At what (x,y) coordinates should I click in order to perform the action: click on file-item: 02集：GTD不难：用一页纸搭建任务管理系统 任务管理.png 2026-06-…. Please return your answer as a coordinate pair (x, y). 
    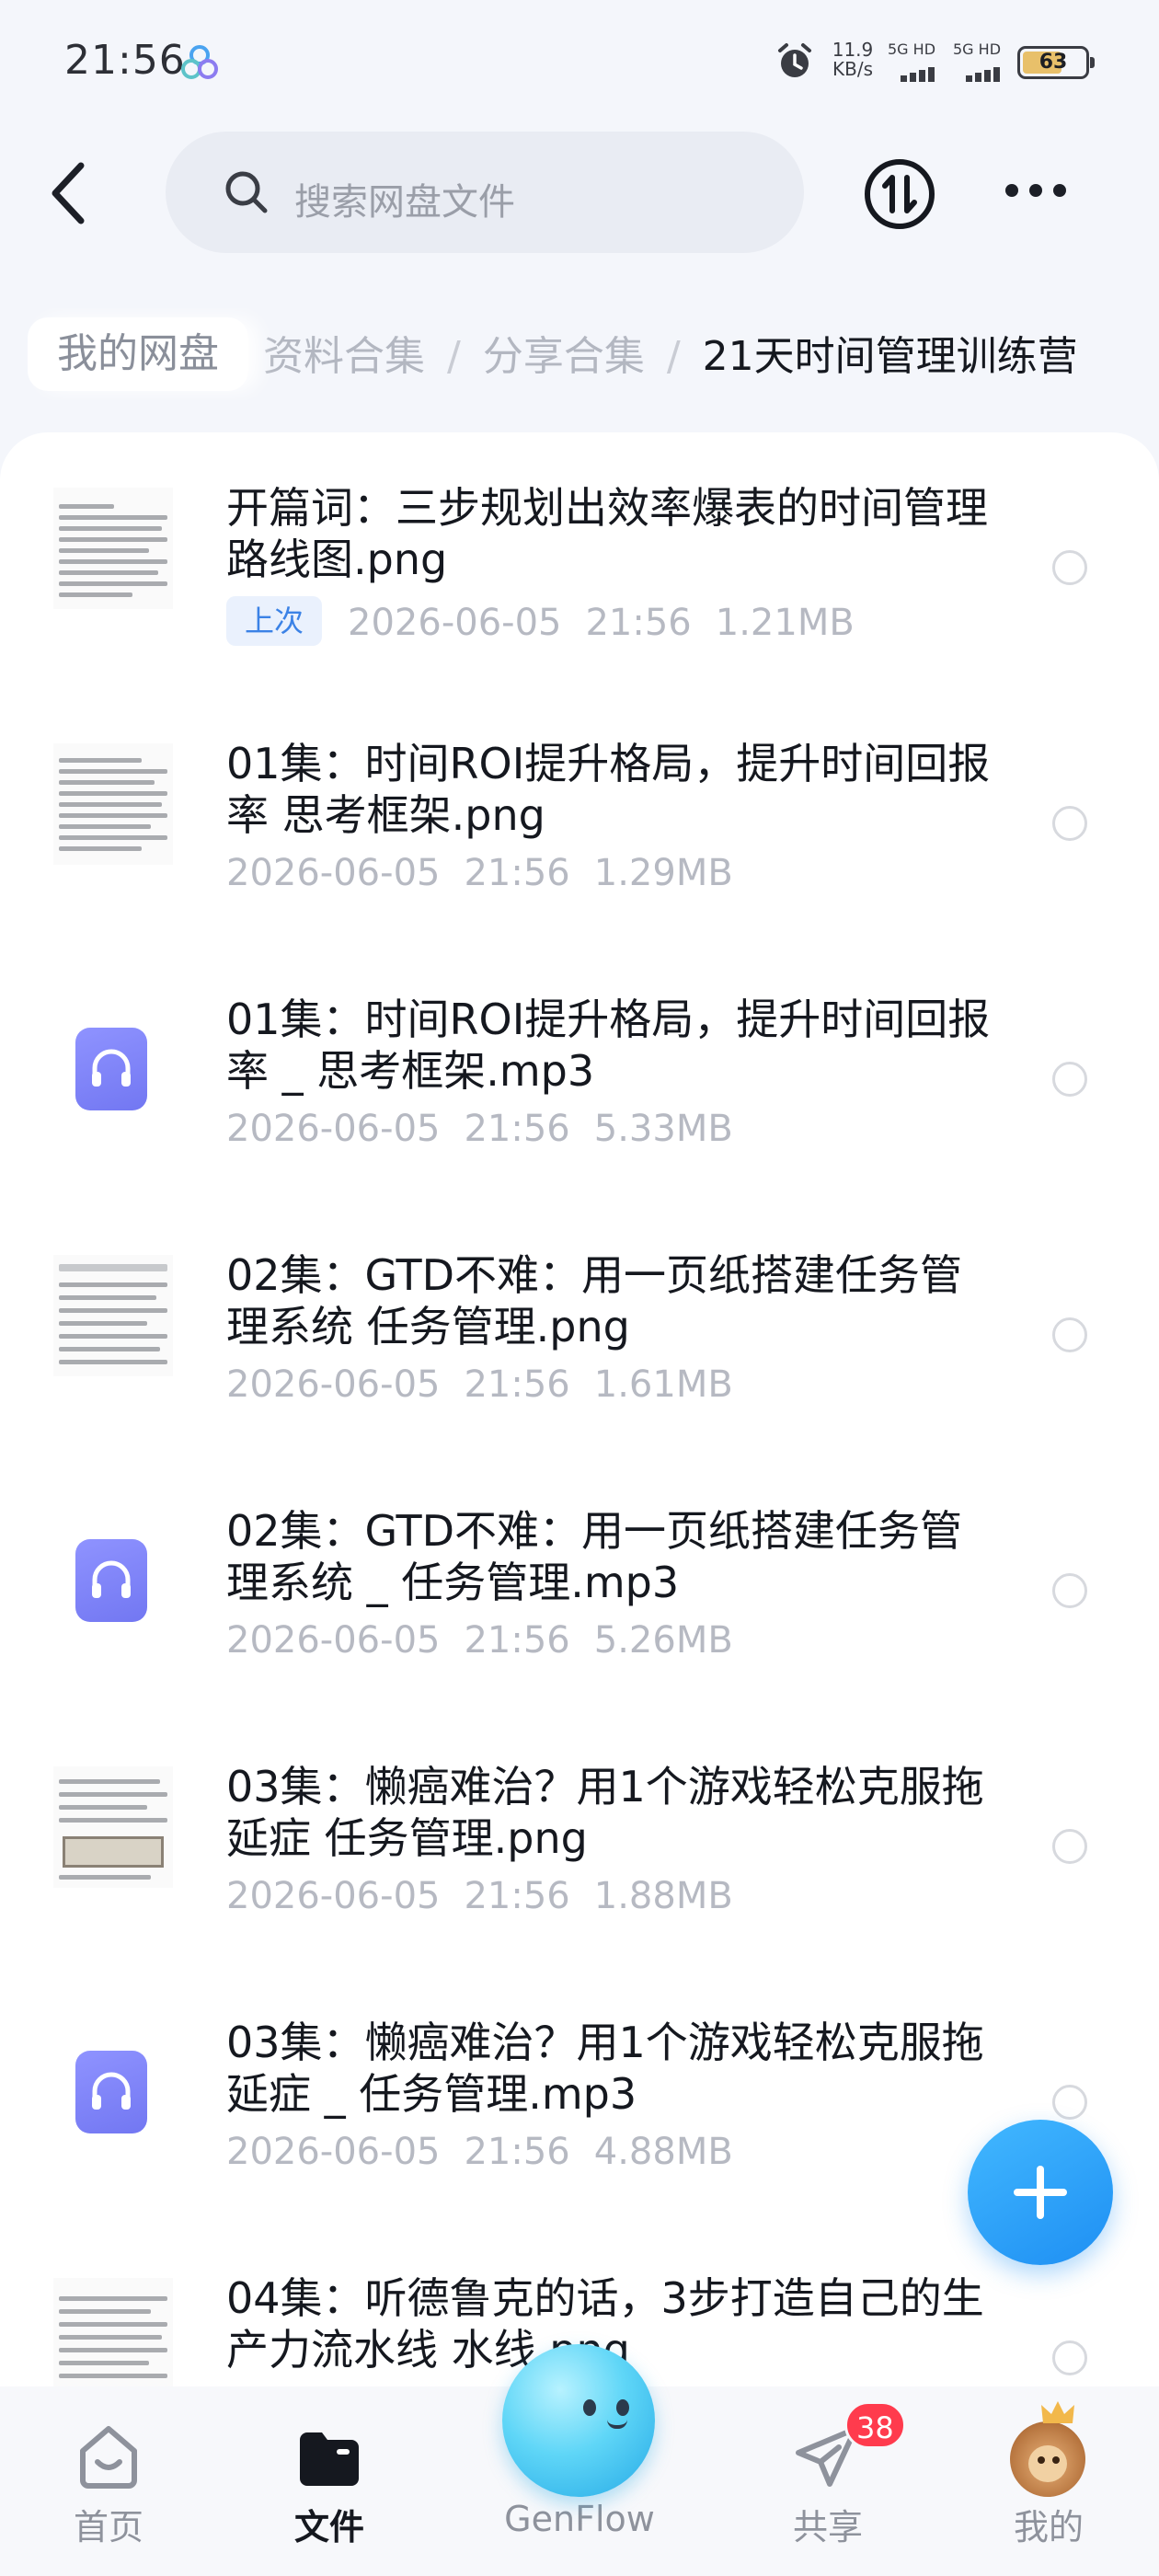
    Looking at the image, I should click on (579, 1327).